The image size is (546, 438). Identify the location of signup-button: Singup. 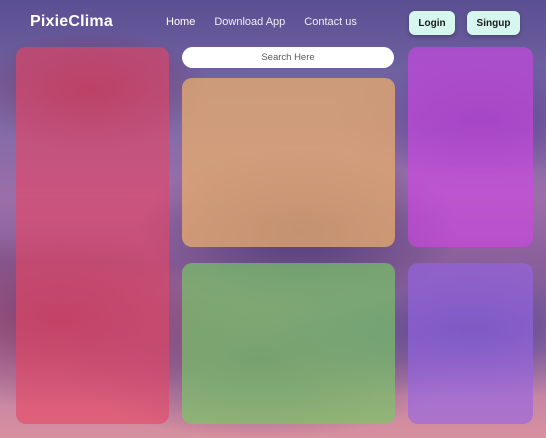
(493, 23).